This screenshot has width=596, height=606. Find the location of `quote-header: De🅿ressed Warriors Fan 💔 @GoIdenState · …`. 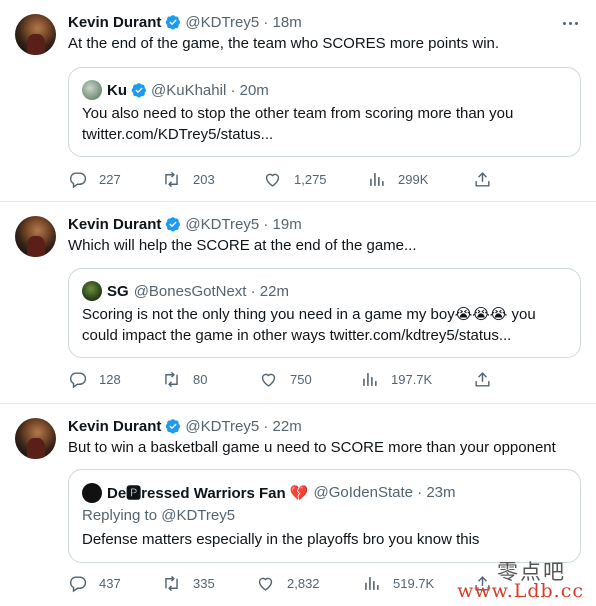

quote-header: De🅿ressed Warriors Fan 💔 @GoIdenState · … is located at coordinates (269, 492).